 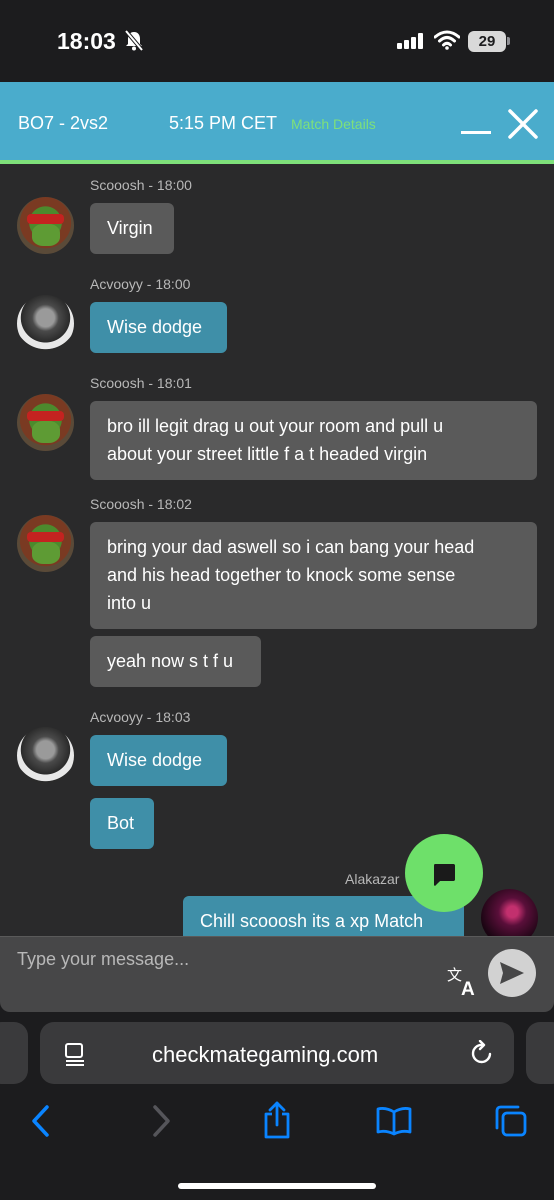 I want to click on reload-icon, so click(x=482, y=1053).